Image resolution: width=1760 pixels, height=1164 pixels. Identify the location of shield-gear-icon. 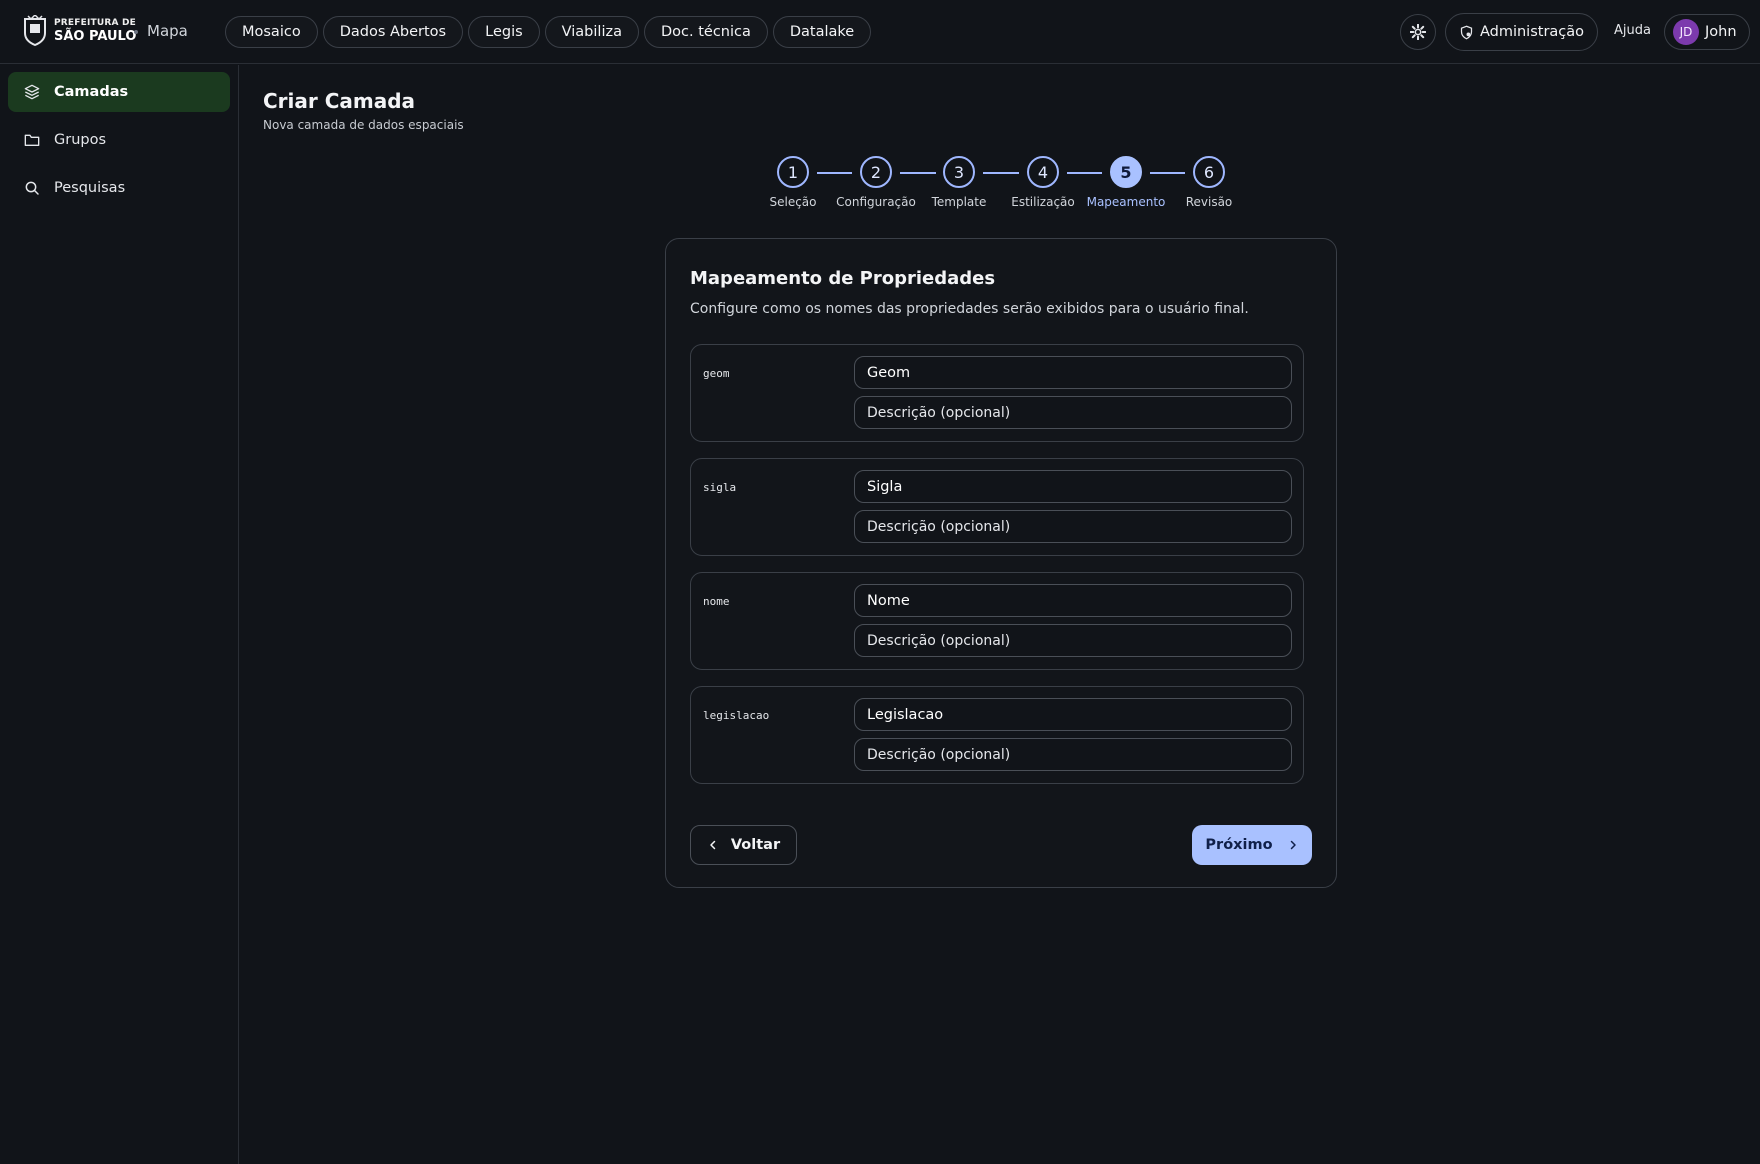
(1466, 32).